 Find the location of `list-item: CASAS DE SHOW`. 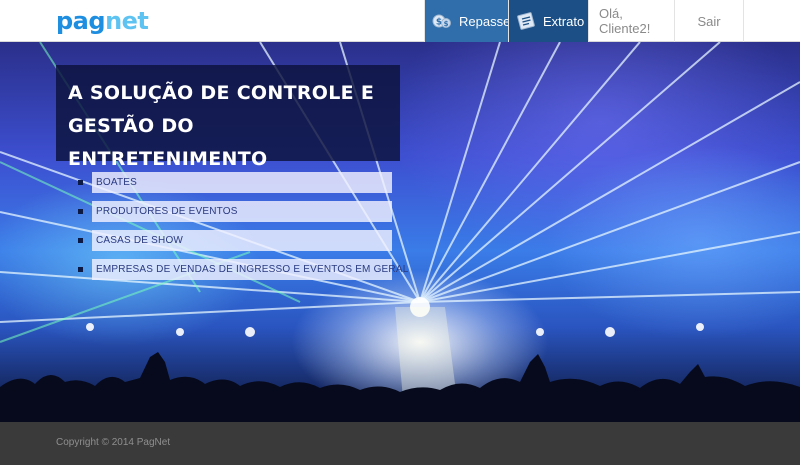

list-item: CASAS DE SHOW is located at coordinates (235, 240).